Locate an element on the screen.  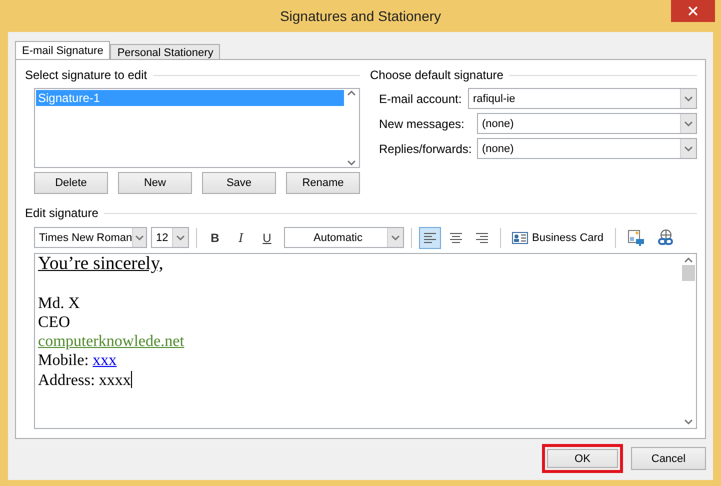
dialog-button: Cancel is located at coordinates (668, 458).